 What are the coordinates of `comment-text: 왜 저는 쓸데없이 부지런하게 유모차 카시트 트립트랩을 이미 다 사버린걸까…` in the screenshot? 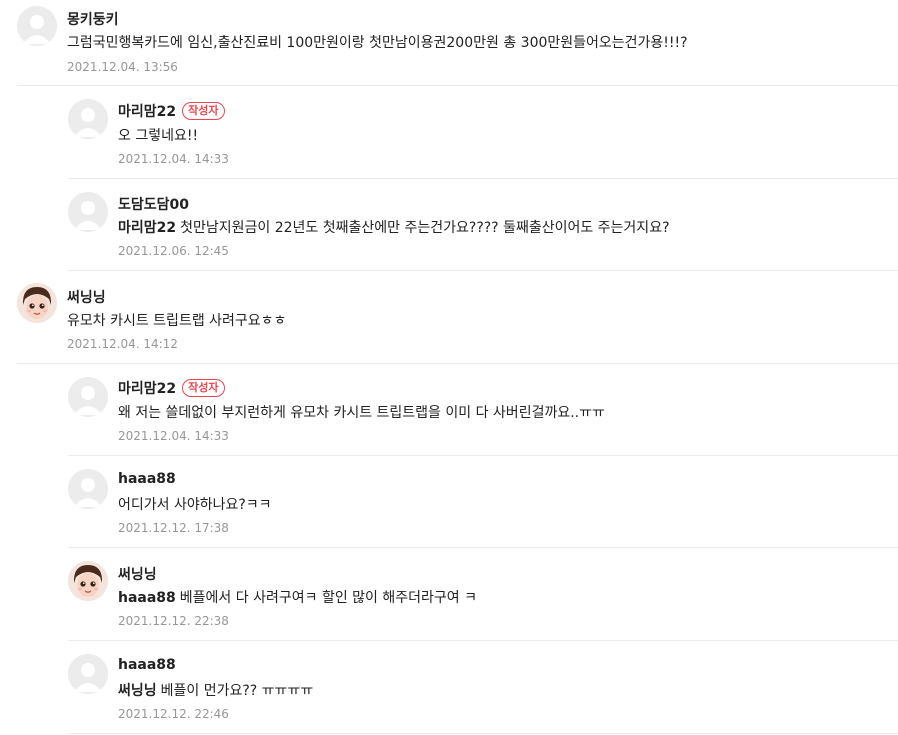 It's located at (361, 413).